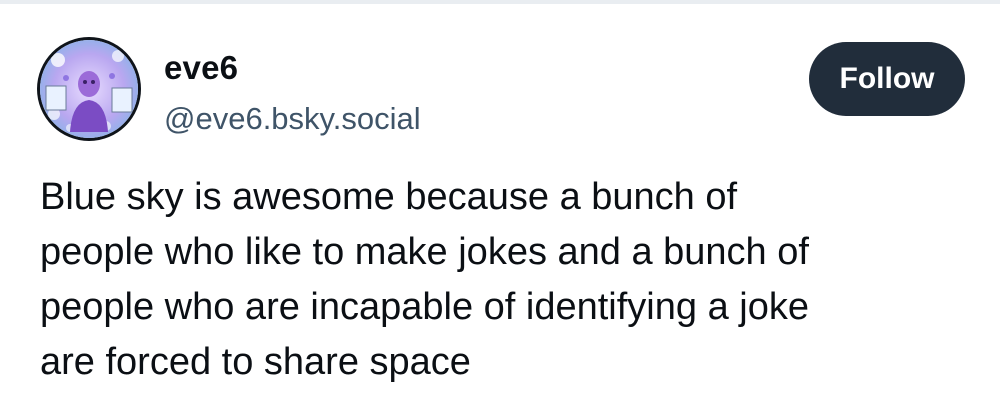  What do you see at coordinates (292, 68) in the screenshot?
I see `author-display-name: eve6` at bounding box center [292, 68].